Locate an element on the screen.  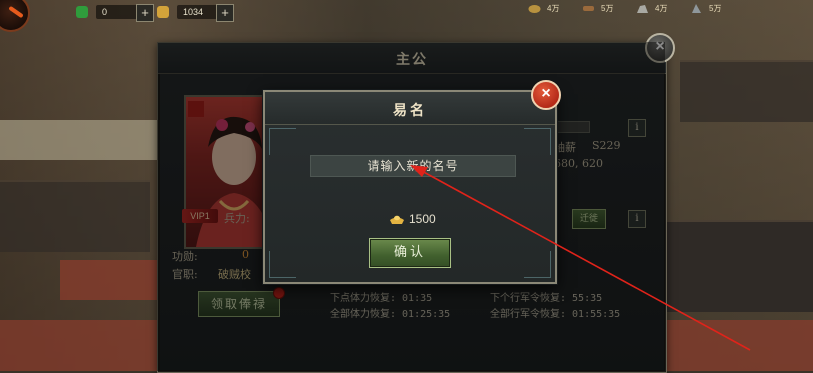
add-jade-button: + is located at coordinates (145, 13).